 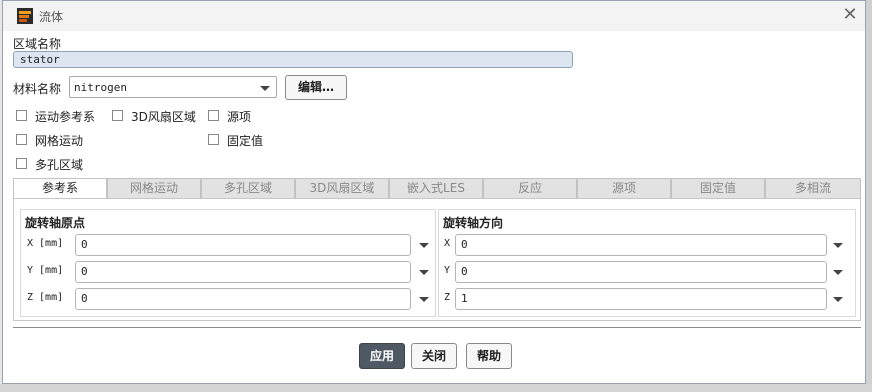 What do you see at coordinates (213, 115) in the screenshot?
I see `source-terms-checkbox` at bounding box center [213, 115].